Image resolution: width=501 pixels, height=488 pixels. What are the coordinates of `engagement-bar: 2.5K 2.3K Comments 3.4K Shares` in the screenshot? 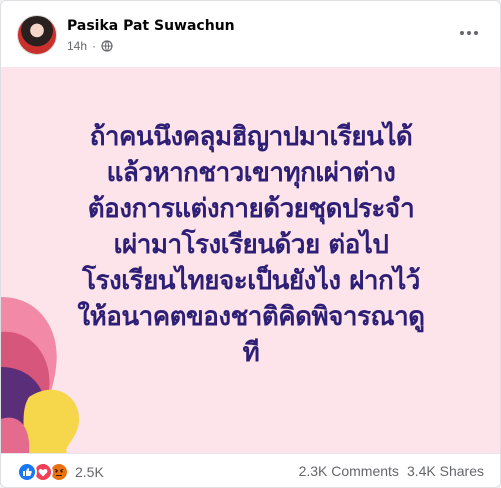 It's located at (250, 470).